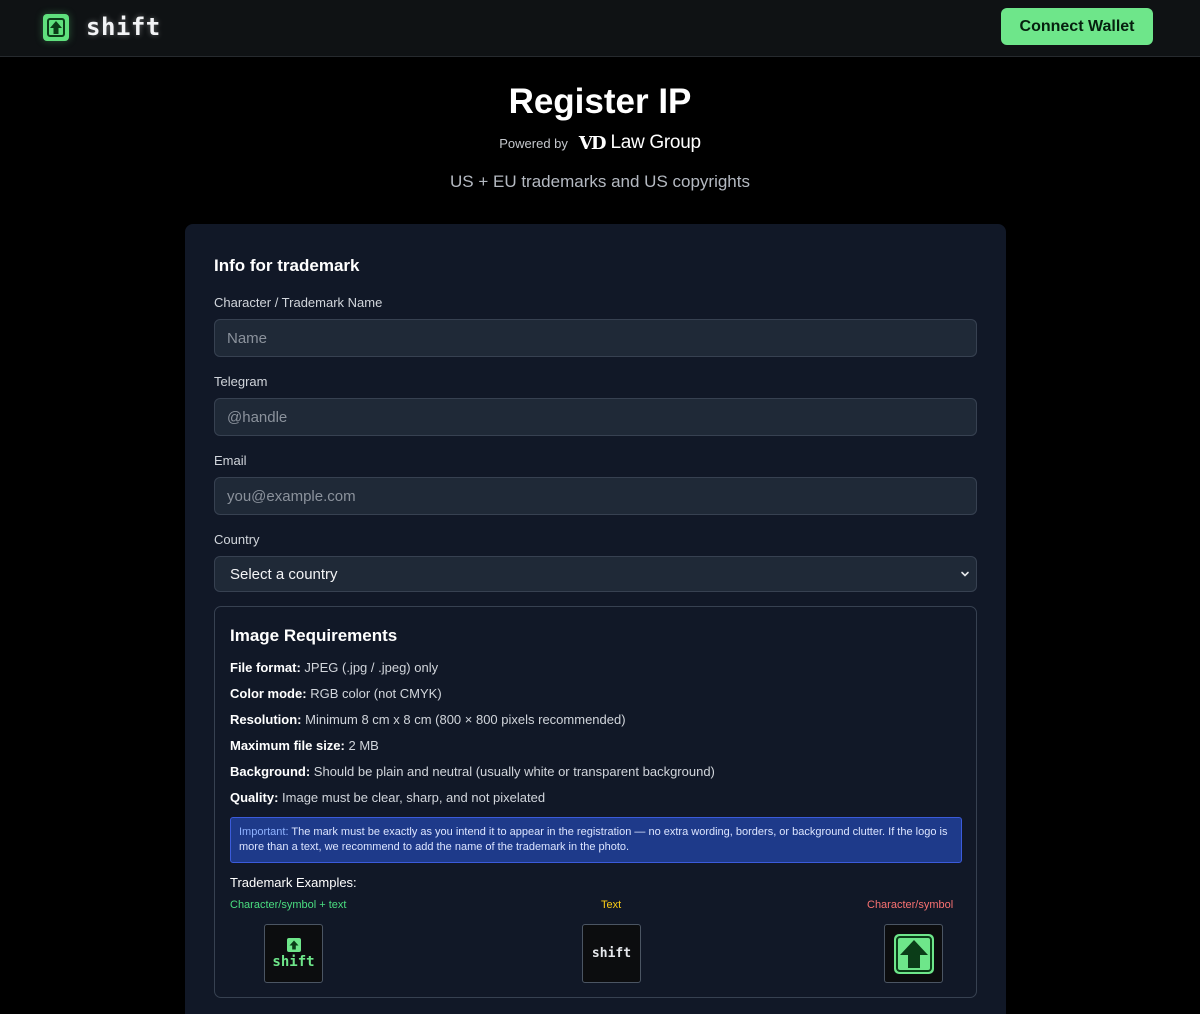 The width and height of the screenshot is (1200, 1014). I want to click on example-tile-symbol-text: shift, so click(293, 953).